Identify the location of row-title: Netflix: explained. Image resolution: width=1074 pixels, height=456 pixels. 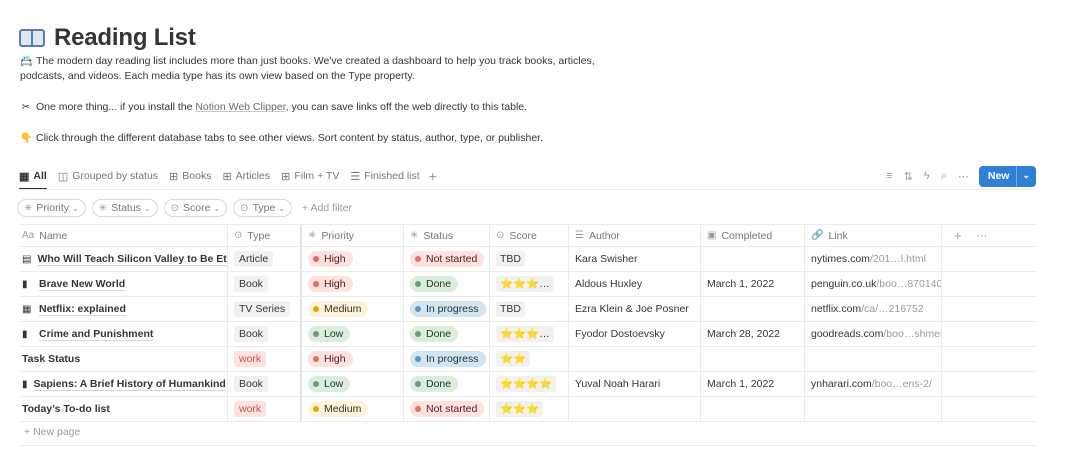
(82, 309).